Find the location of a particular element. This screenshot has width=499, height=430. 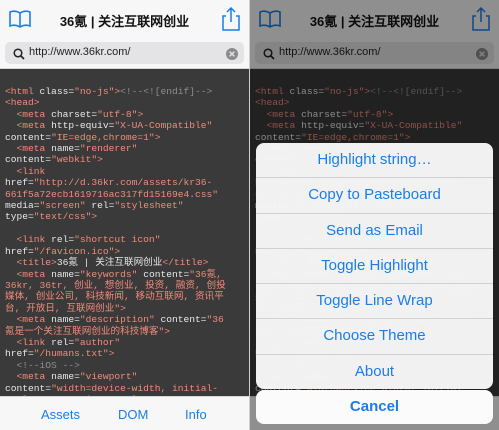

tab-info: Info is located at coordinates (196, 414).